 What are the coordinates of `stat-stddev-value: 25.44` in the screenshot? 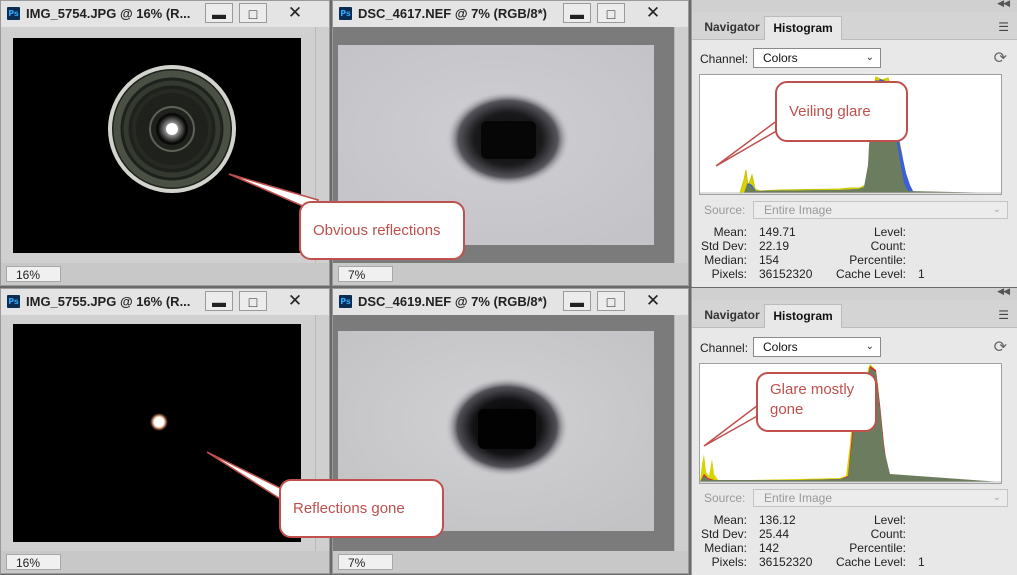 It's located at (774, 534).